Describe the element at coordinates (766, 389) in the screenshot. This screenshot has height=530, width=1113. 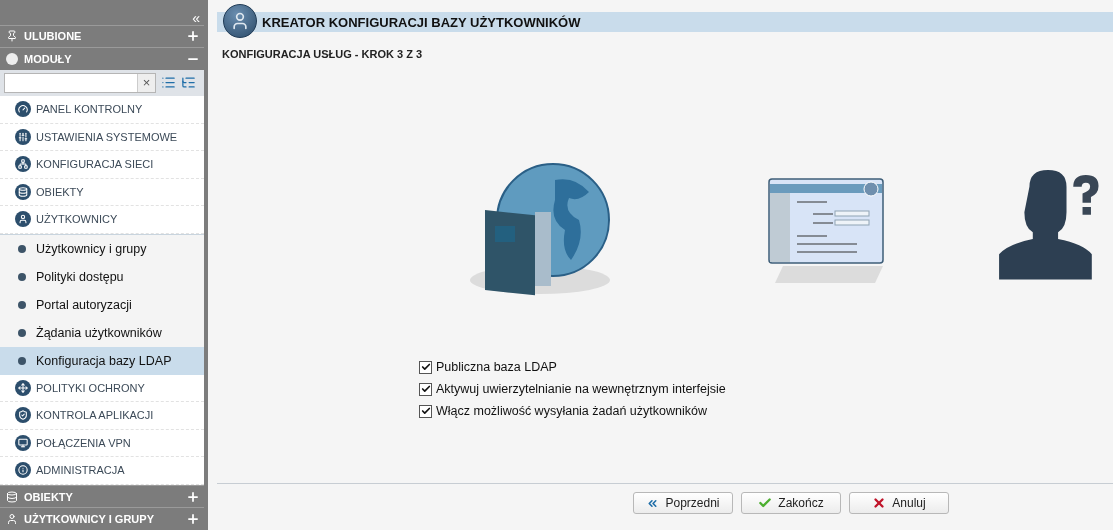
I see `checkbox-option: Aktywuj uwierzytelnianie na wewnętrznym interfejsie` at that location.